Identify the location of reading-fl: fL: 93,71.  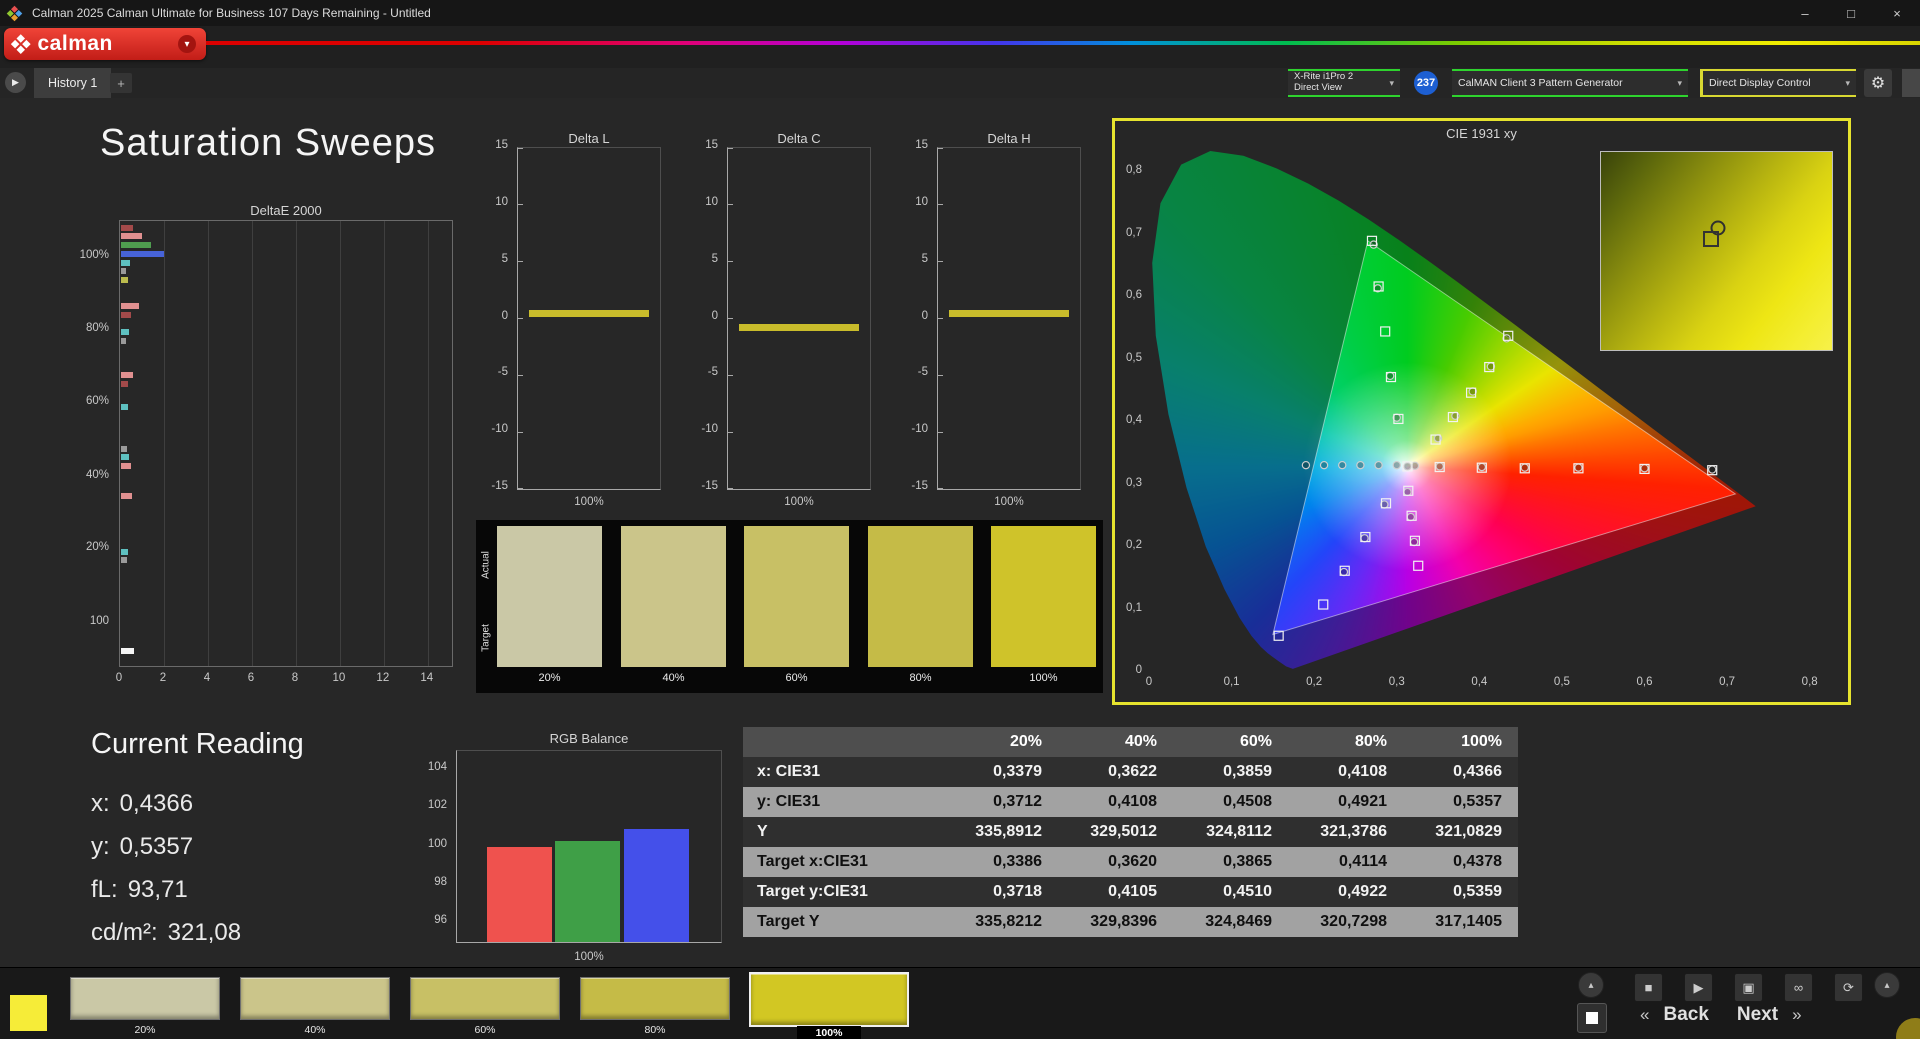
(139, 889).